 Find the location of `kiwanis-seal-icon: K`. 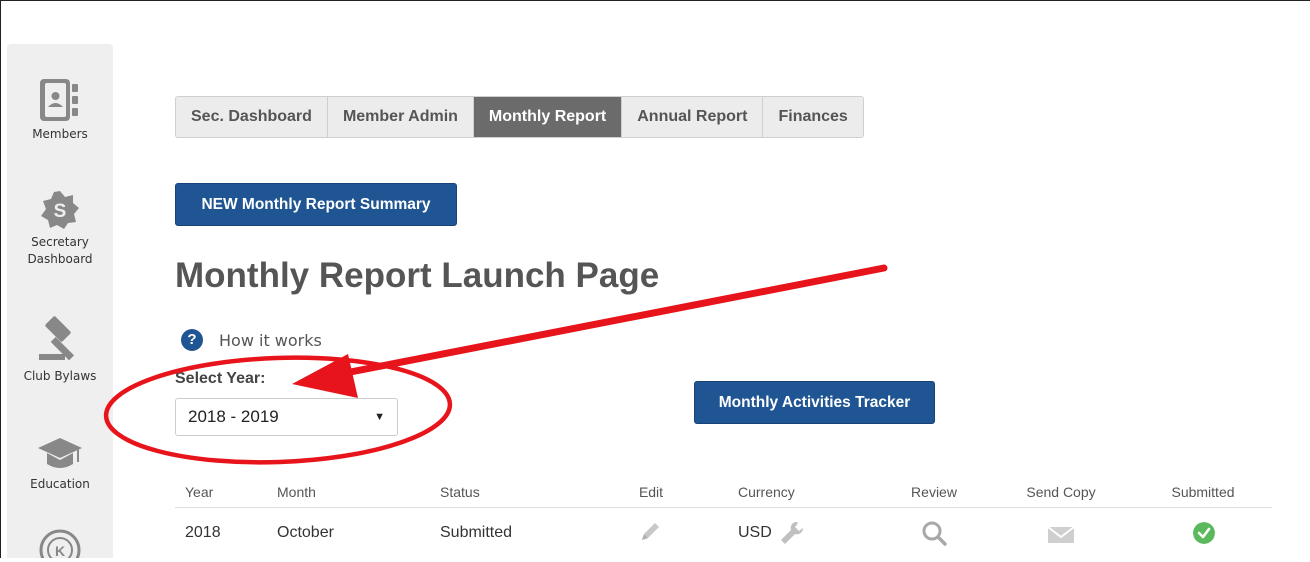

kiwanis-seal-icon: K is located at coordinates (60, 543).